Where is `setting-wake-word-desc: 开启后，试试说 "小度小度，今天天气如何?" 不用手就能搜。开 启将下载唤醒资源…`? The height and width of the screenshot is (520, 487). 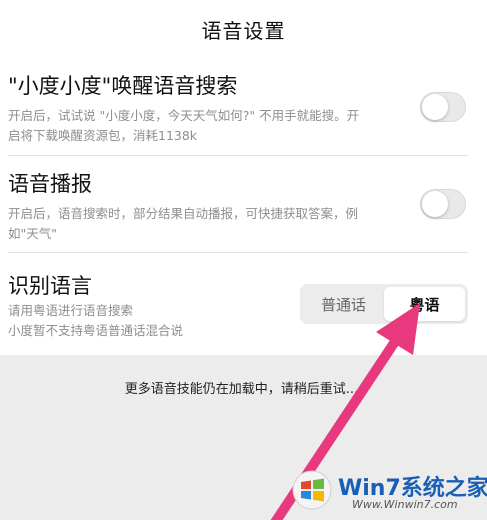 setting-wake-word-desc: 开启后，试试说 "小度小度，今天天气如何?" 不用手就能搜。开 启将下载唤醒资源… is located at coordinates (238, 126).